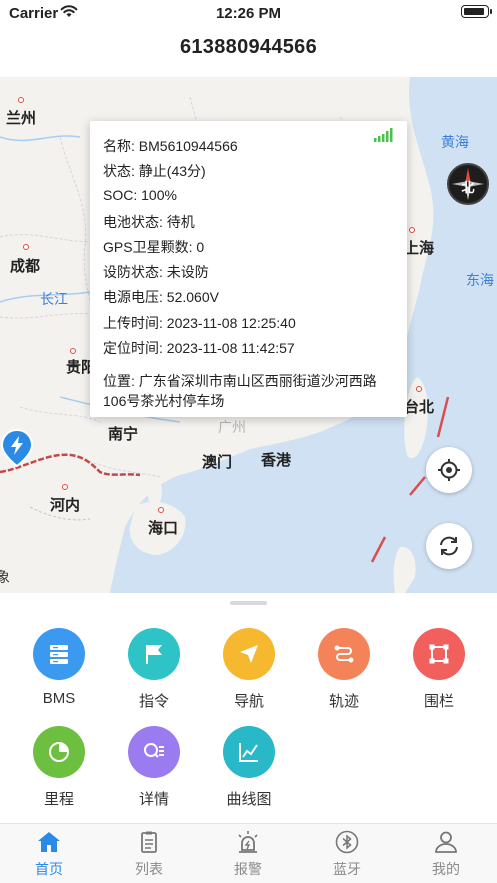  Describe the element at coordinates (133, 297) in the screenshot. I see `info-key: 电源电压:` at that location.